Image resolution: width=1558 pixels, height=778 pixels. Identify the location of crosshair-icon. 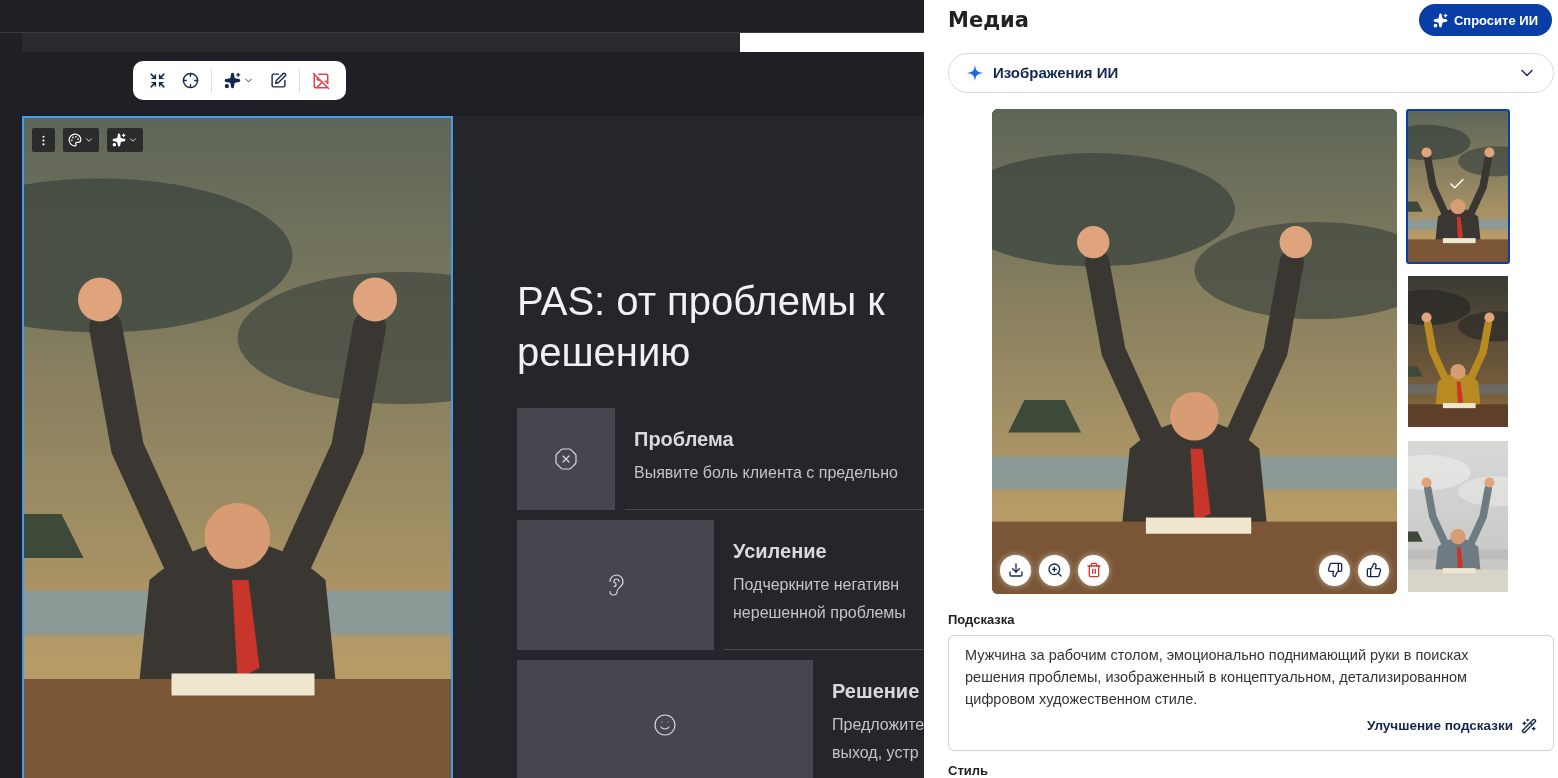
(190, 80).